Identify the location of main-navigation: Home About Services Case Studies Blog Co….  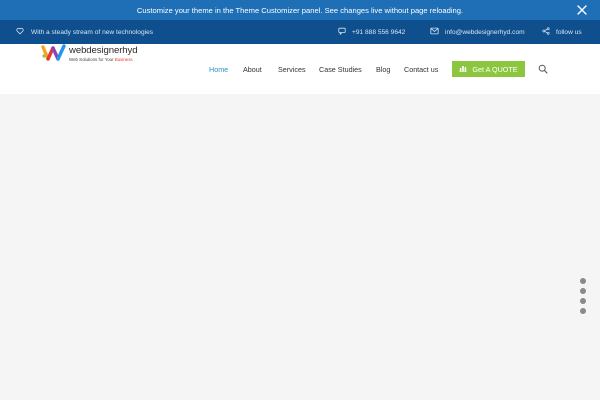
(300, 69).